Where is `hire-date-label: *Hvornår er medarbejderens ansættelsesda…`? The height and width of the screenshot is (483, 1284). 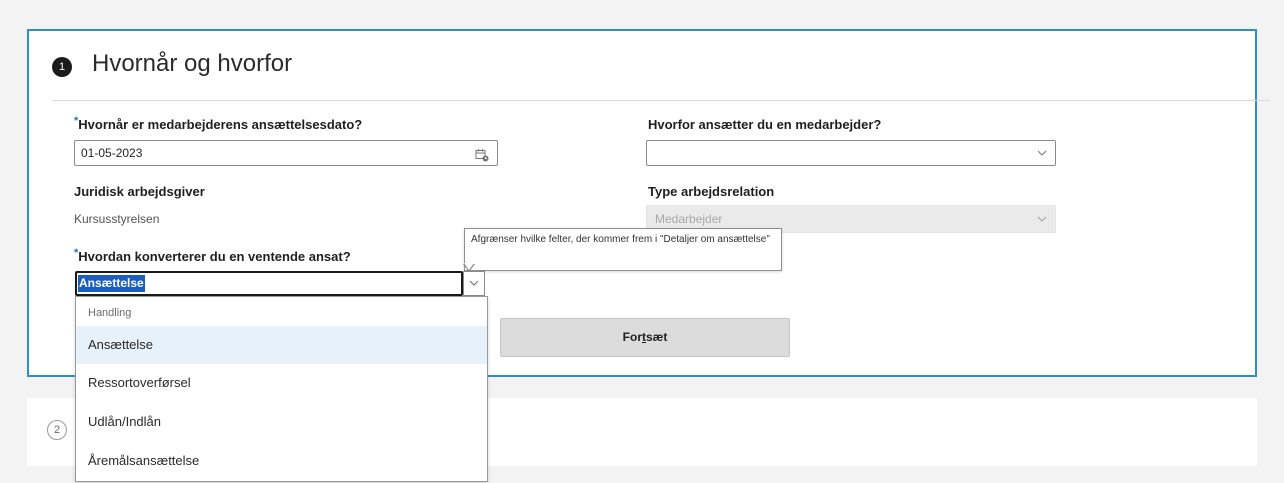
hire-date-label: *Hvornår er medarbejderens ansættelsesda… is located at coordinates (218, 123).